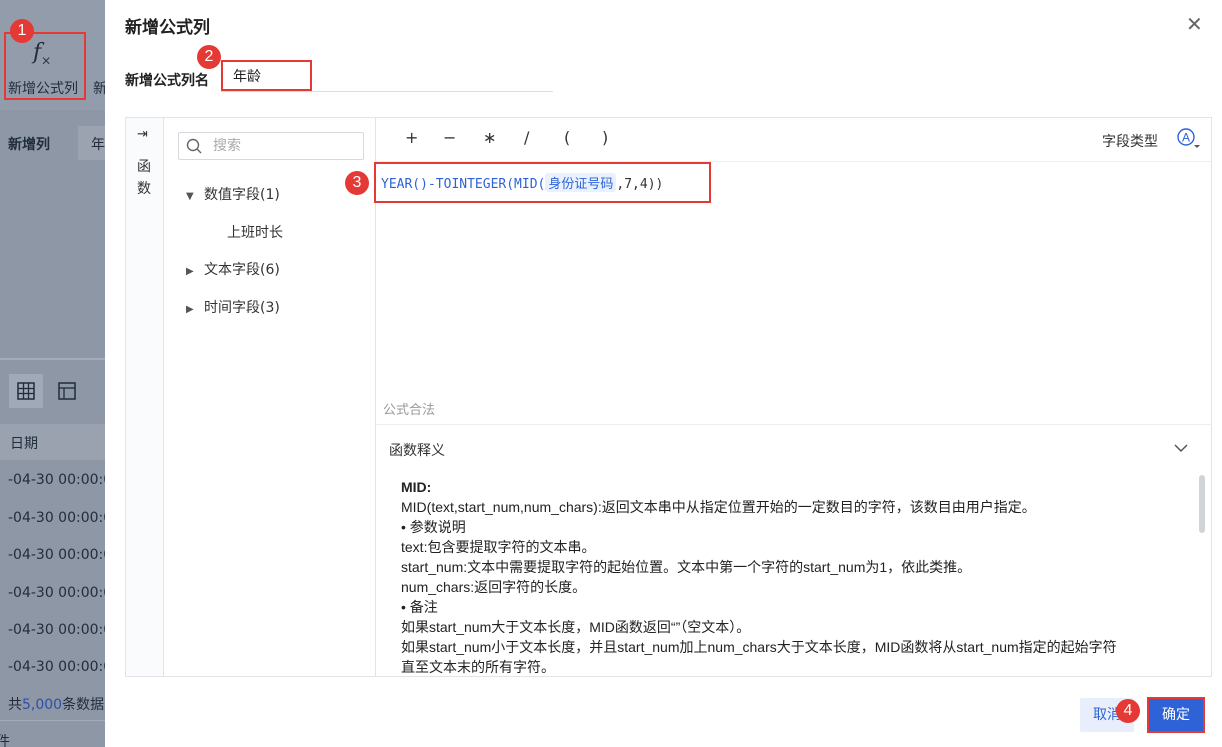 Image resolution: width=1222 pixels, height=747 pixels. What do you see at coordinates (167, 81) in the screenshot?
I see `column-name-label: 新增公式列名` at bounding box center [167, 81].